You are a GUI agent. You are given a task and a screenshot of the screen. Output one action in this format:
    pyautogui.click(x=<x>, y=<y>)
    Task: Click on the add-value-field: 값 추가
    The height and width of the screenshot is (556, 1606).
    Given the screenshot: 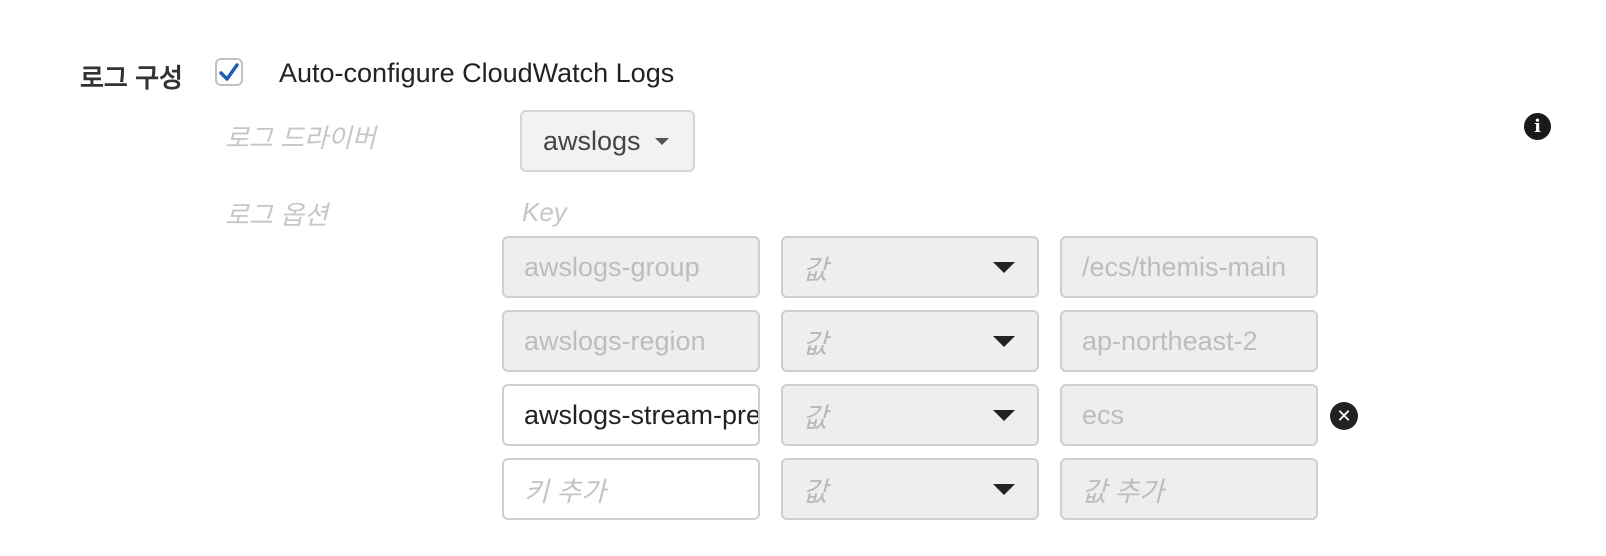 What is the action you would take?
    pyautogui.click(x=1189, y=489)
    